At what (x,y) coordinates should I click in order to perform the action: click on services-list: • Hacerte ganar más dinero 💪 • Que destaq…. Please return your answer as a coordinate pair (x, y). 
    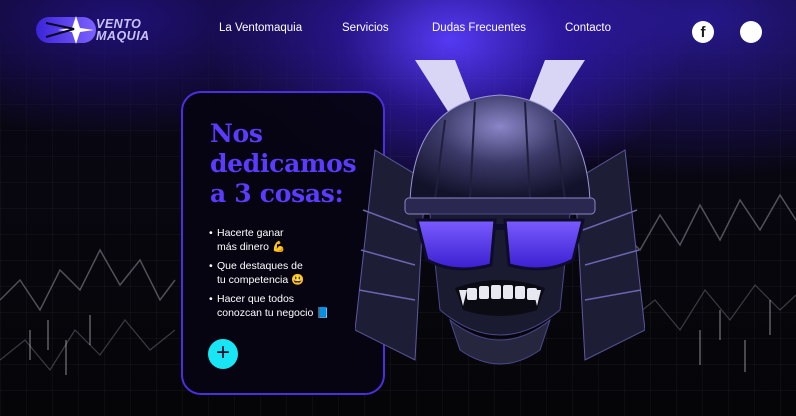
    Looking at the image, I should click on (294, 276).